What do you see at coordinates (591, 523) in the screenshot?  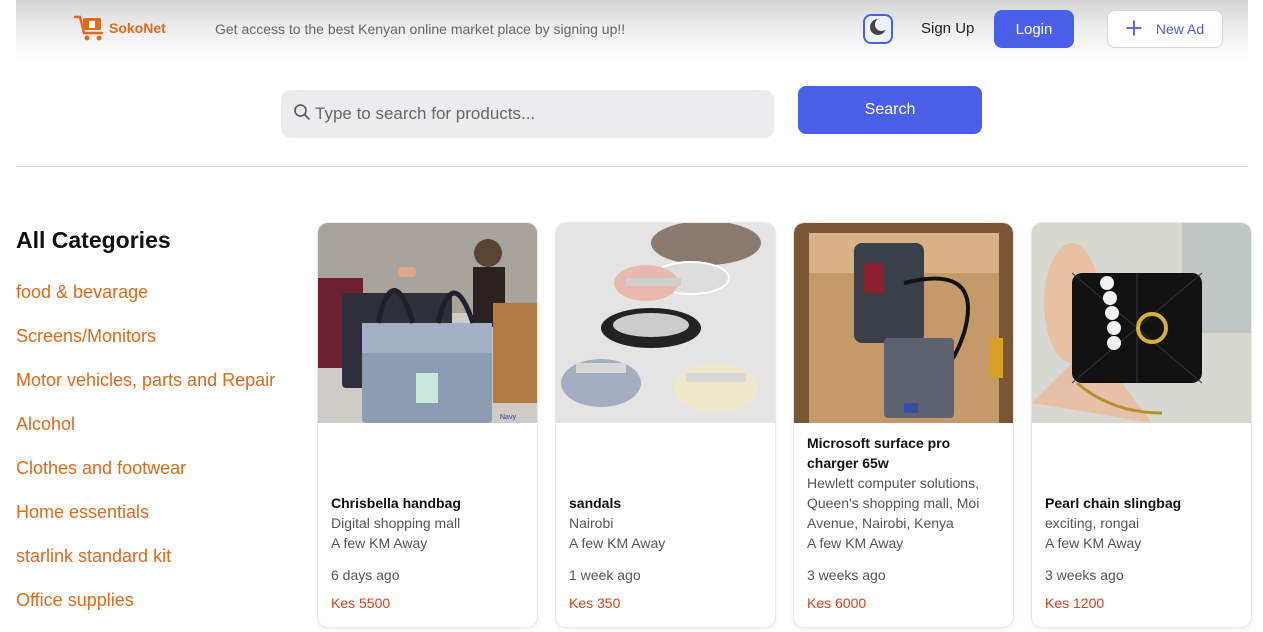 I see `product-location: Nairobi` at bounding box center [591, 523].